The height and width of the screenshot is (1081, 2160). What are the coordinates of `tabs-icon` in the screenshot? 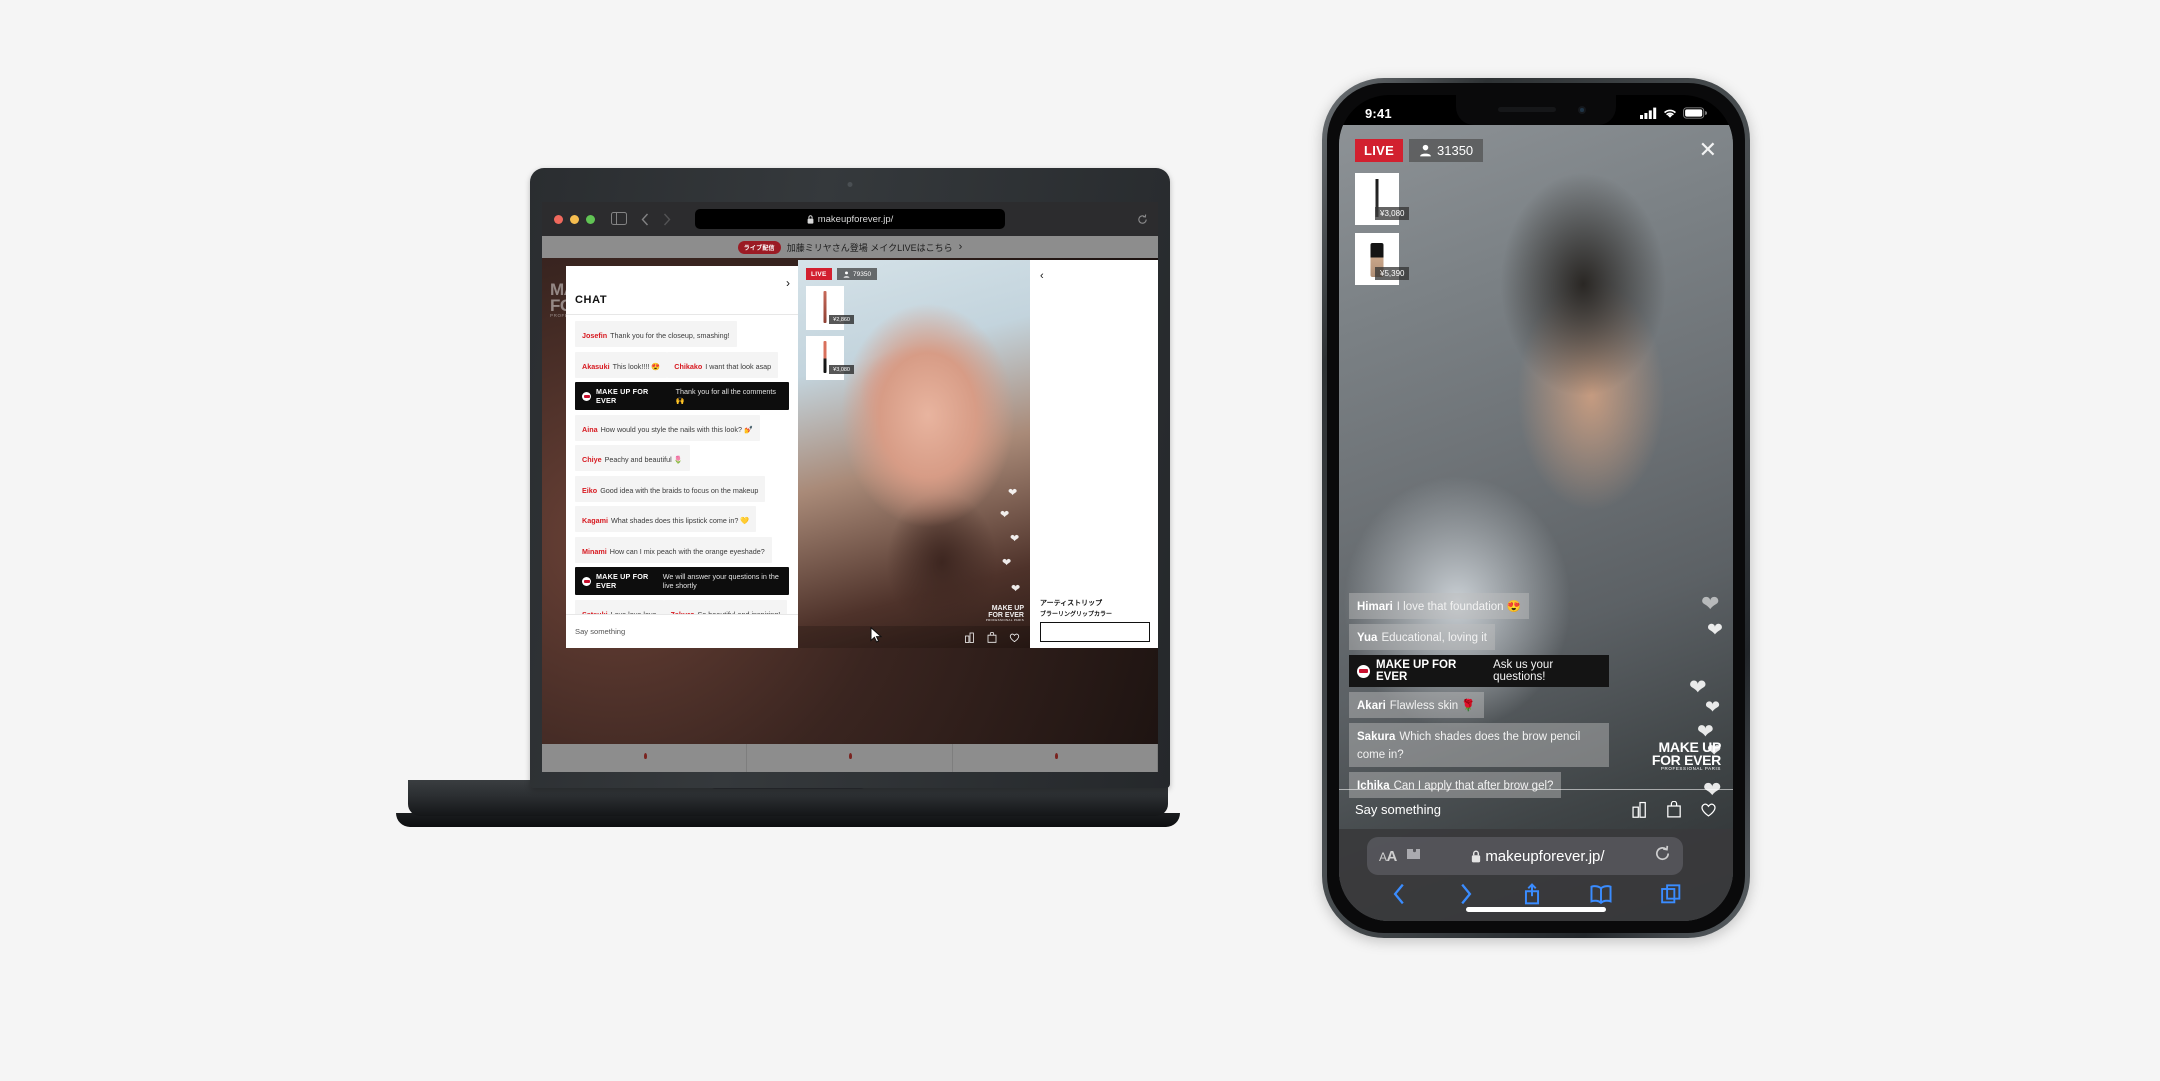 It's located at (1670, 894).